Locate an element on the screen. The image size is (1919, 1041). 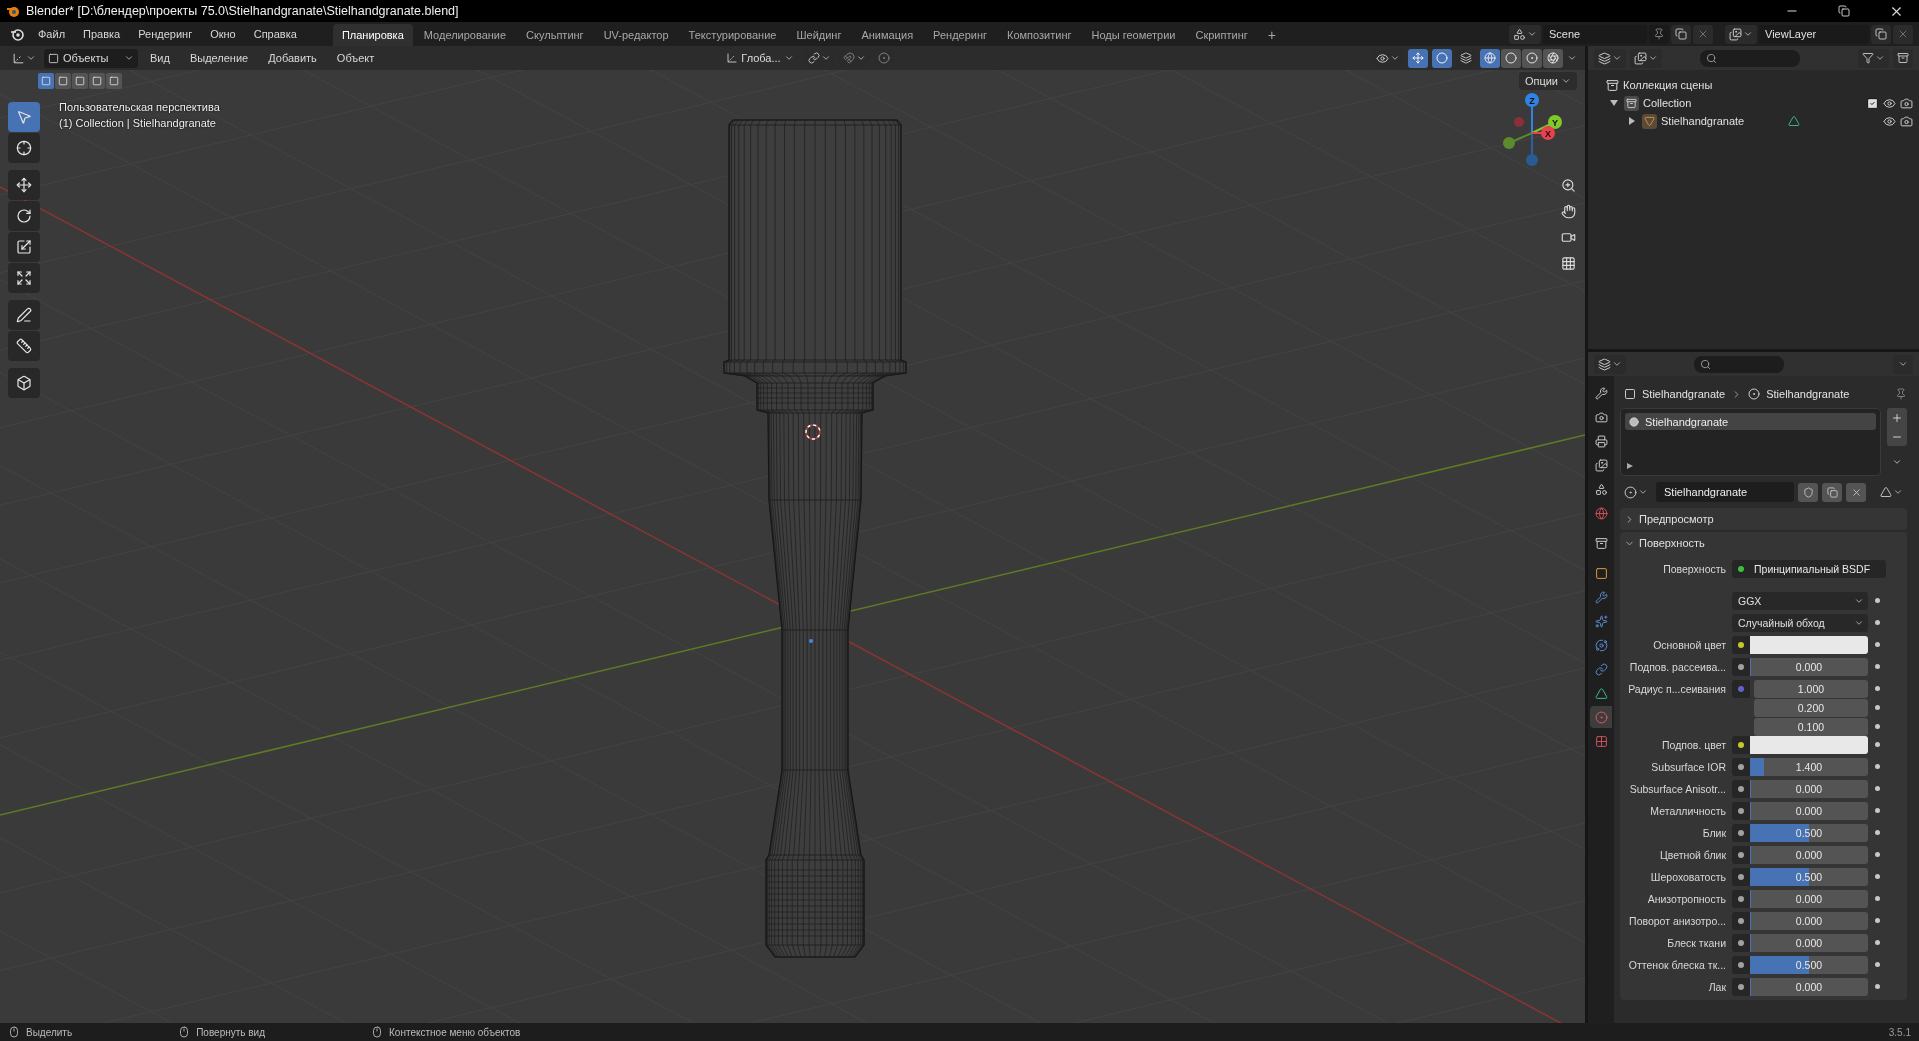
gizmo-toggle is located at coordinates (1418, 58).